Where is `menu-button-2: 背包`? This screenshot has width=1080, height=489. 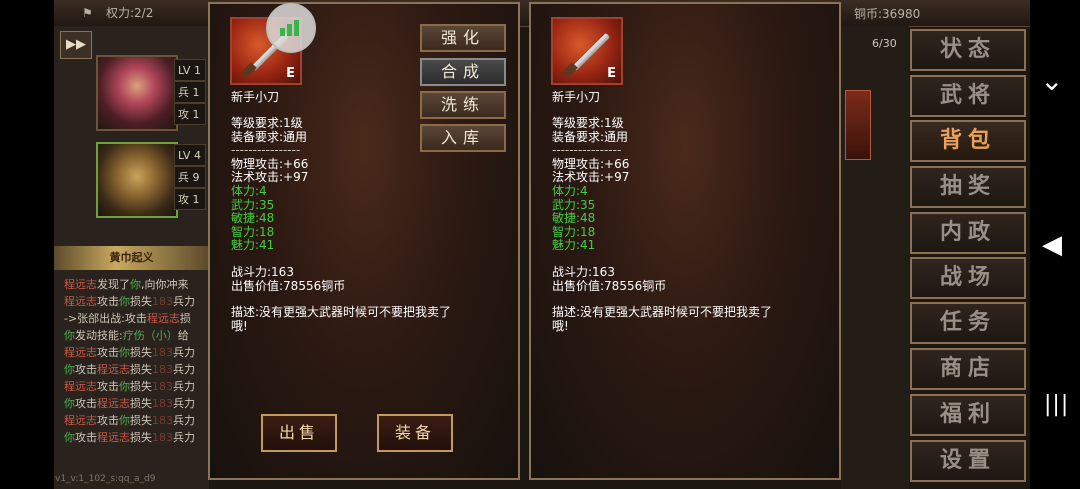
menu-button-2: 背包 is located at coordinates (968, 141).